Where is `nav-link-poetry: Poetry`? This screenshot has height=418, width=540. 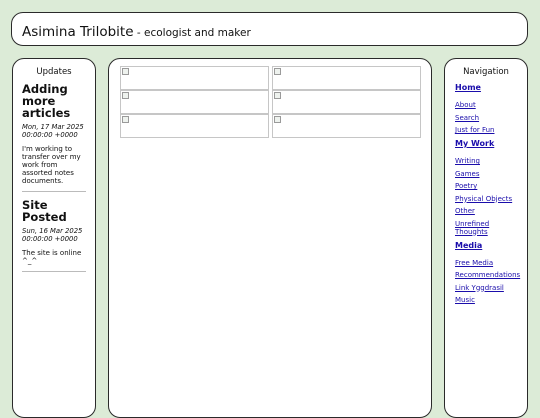 nav-link-poetry: Poetry is located at coordinates (486, 186).